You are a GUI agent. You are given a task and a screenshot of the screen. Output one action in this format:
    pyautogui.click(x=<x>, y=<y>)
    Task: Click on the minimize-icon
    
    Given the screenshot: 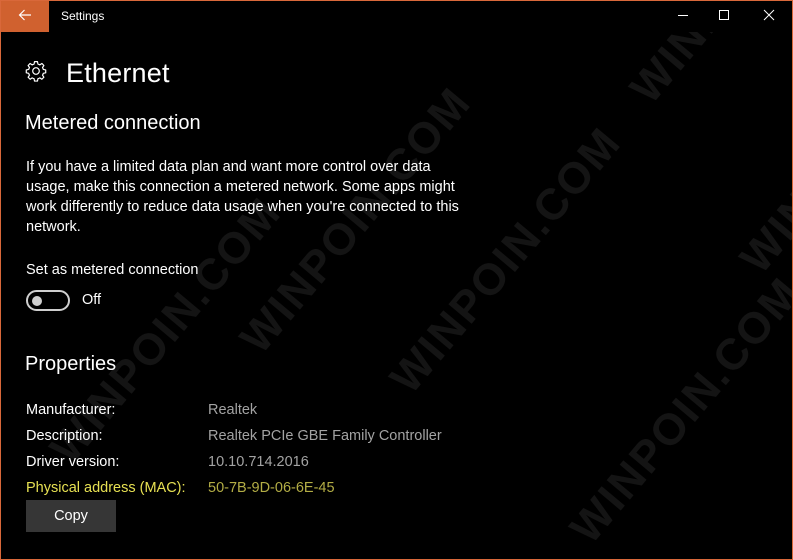 What is the action you would take?
    pyautogui.click(x=683, y=17)
    